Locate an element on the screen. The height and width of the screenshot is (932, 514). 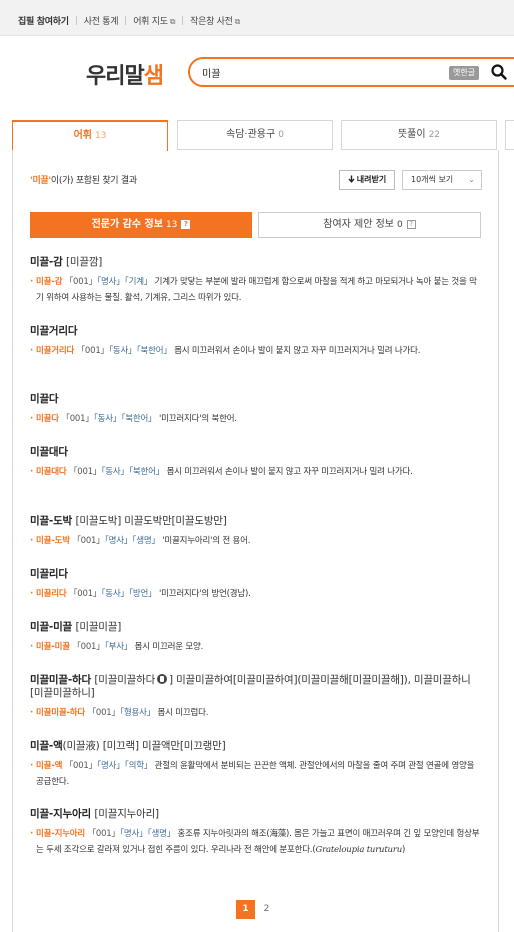
tab-count: 0 is located at coordinates (281, 135).